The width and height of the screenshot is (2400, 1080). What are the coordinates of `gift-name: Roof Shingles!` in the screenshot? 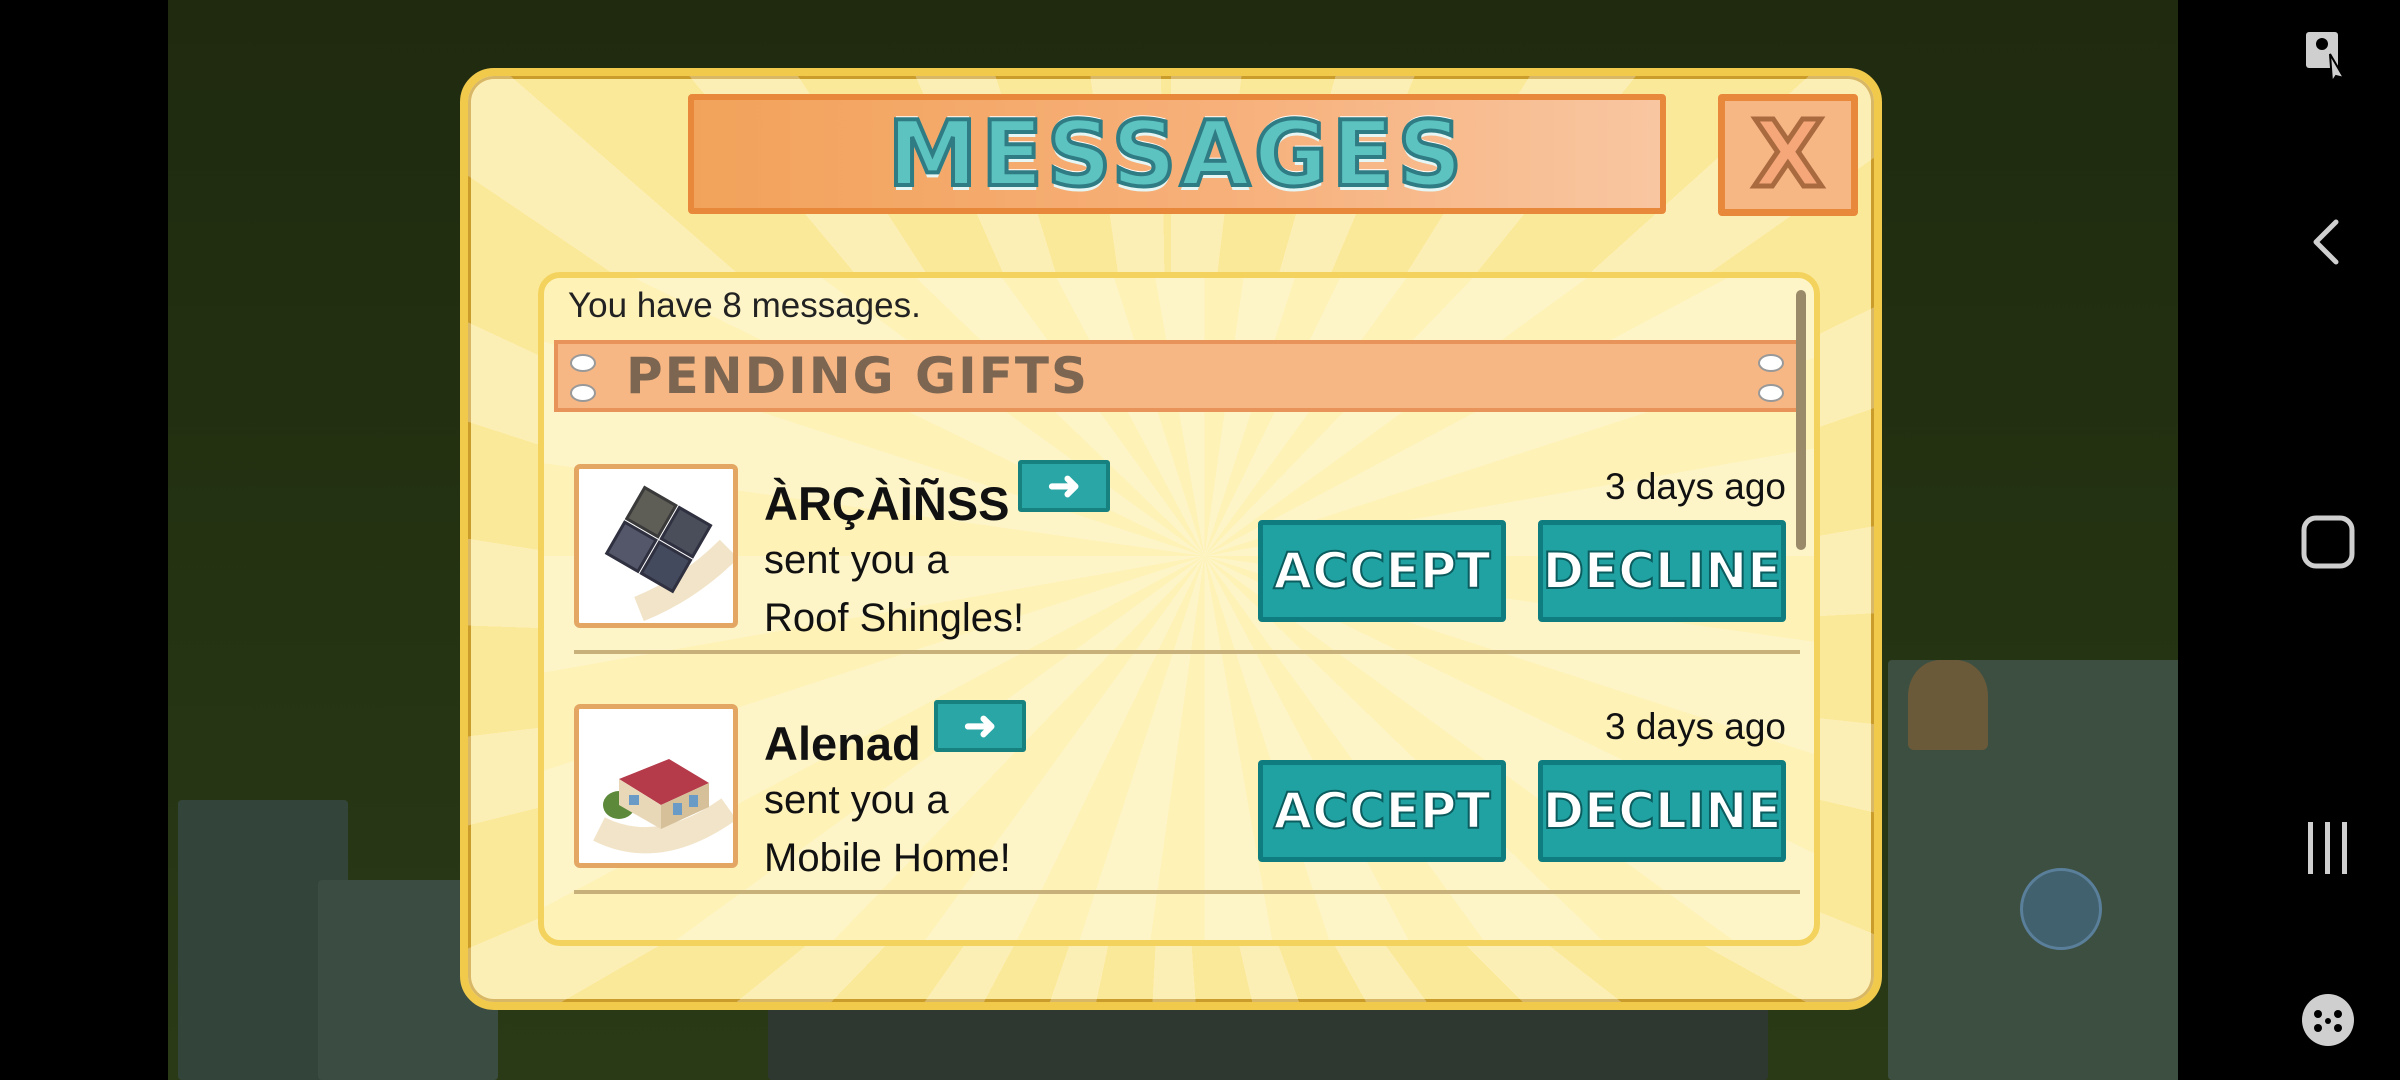 It's located at (894, 618).